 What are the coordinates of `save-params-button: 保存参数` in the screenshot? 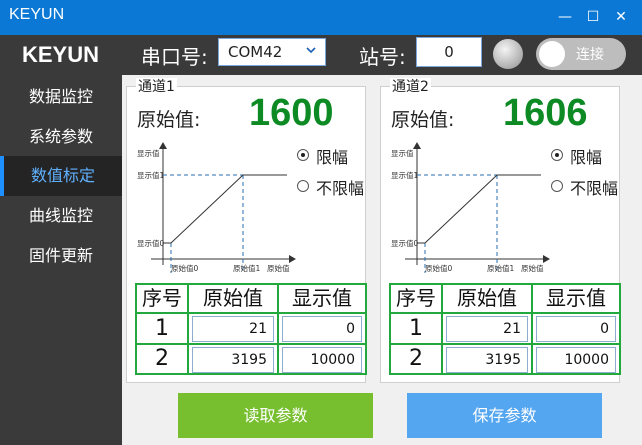 It's located at (504, 415).